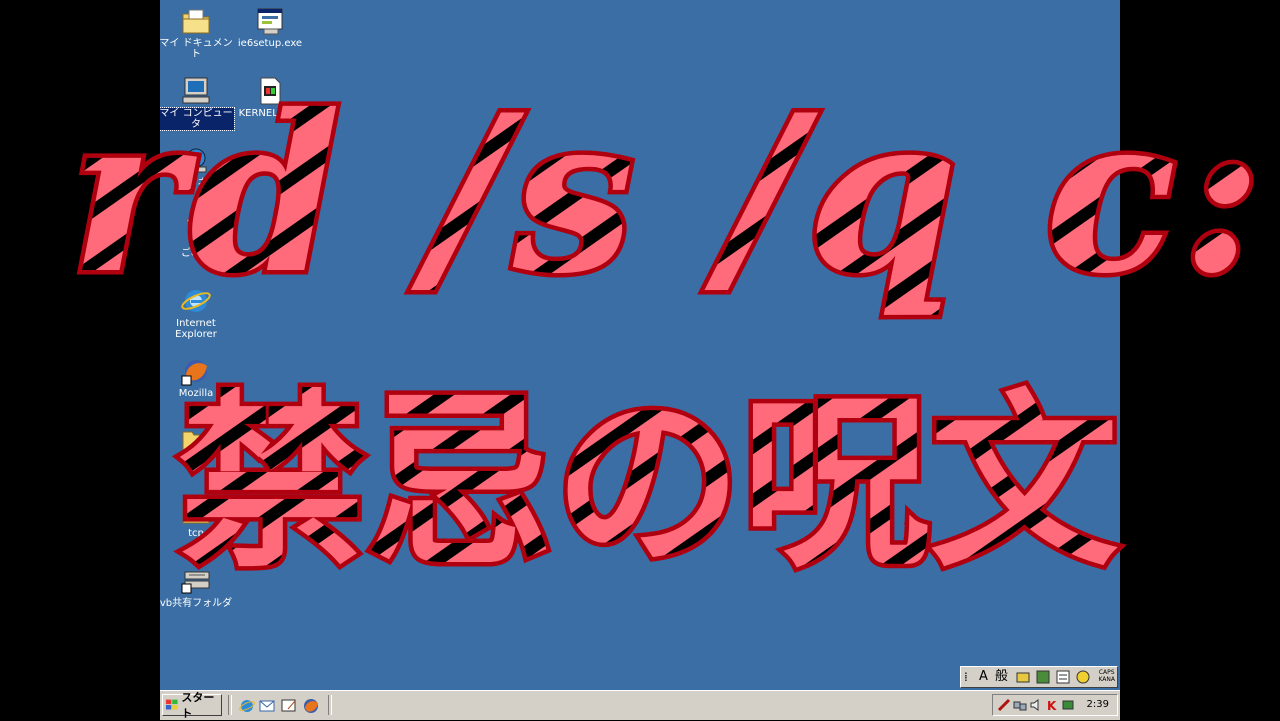 This screenshot has height=721, width=1280. Describe the element at coordinates (196, 231) in the screenshot. I see `recycle-bin-icon` at that location.